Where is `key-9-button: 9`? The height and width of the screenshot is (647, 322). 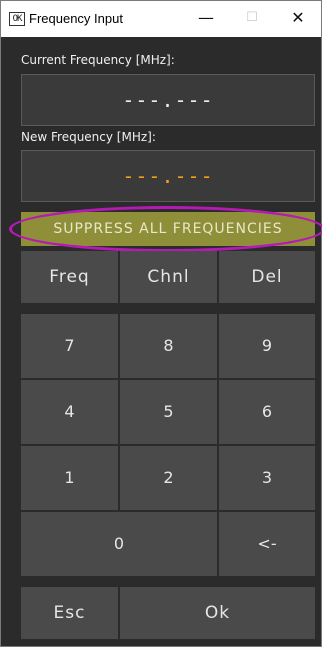 key-9-button: 9 is located at coordinates (267, 346).